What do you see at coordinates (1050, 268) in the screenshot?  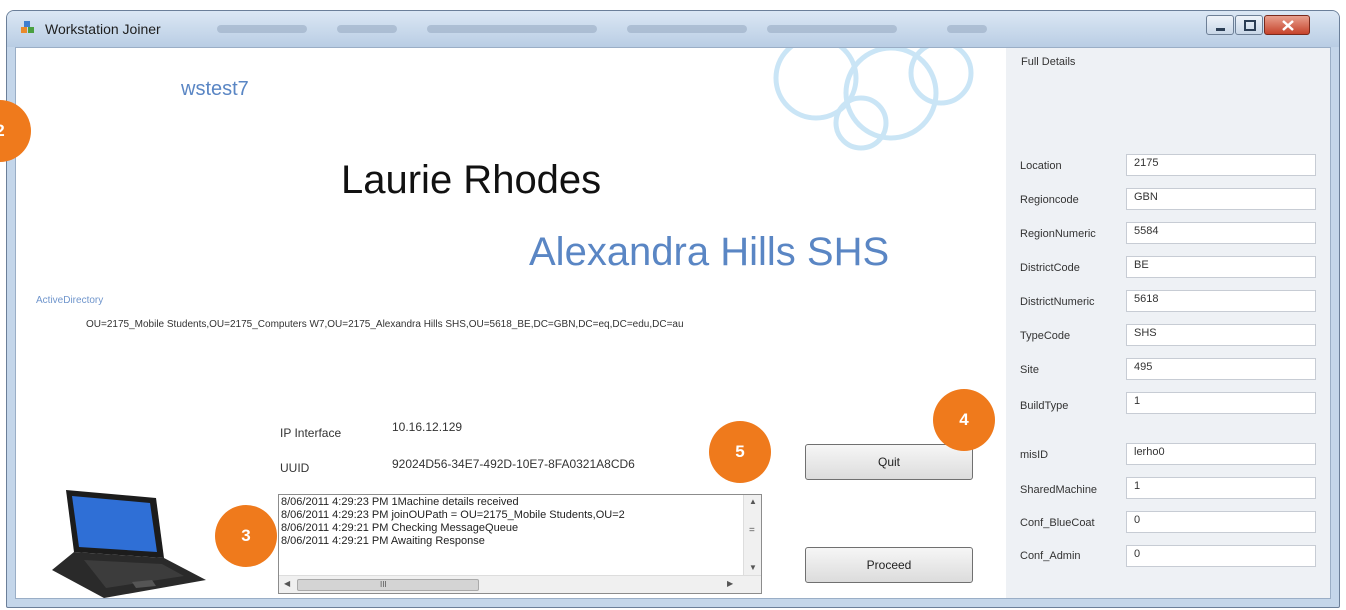 I see `detail-label-districtcode: DistrictCode` at bounding box center [1050, 268].